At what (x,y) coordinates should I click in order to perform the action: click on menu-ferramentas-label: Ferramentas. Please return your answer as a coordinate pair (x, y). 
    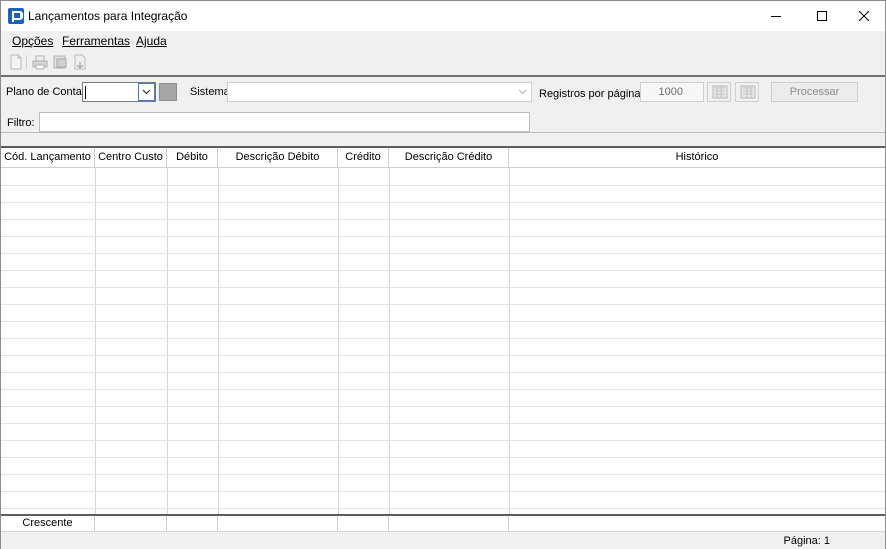
    Looking at the image, I should click on (96, 41).